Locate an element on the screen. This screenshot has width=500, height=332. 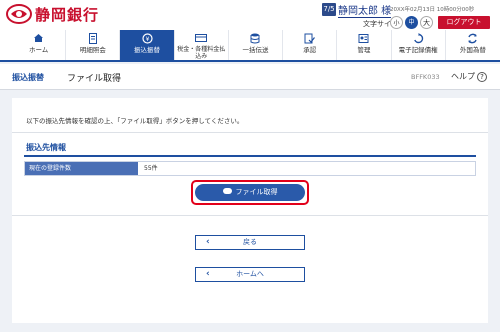
approval-icon is located at coordinates (309, 39).